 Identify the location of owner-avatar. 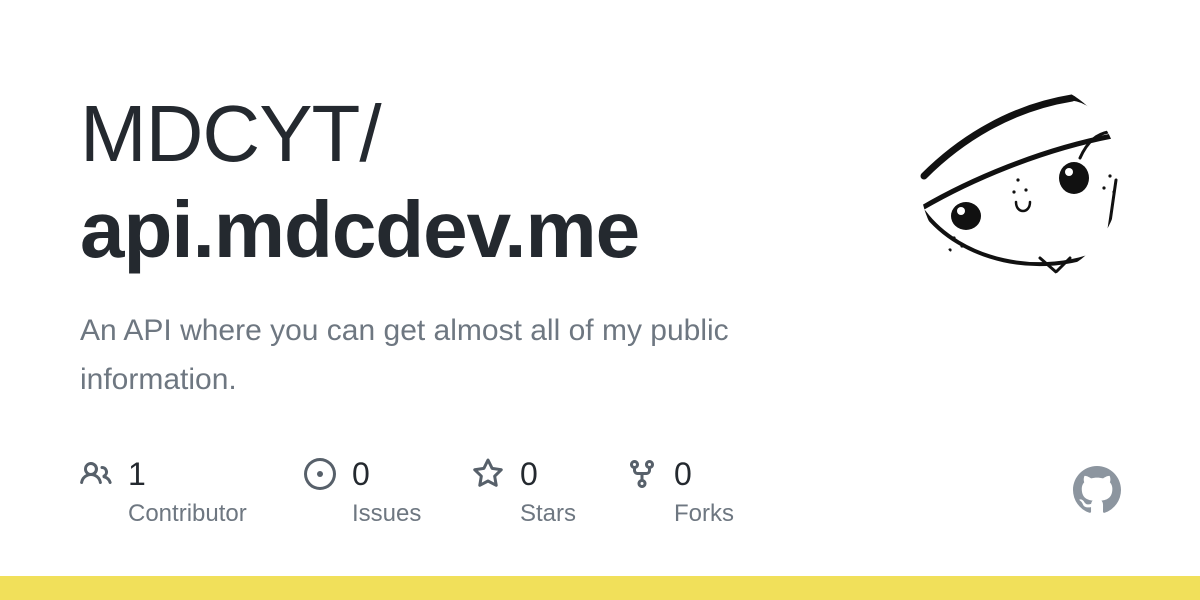
(1020, 180).